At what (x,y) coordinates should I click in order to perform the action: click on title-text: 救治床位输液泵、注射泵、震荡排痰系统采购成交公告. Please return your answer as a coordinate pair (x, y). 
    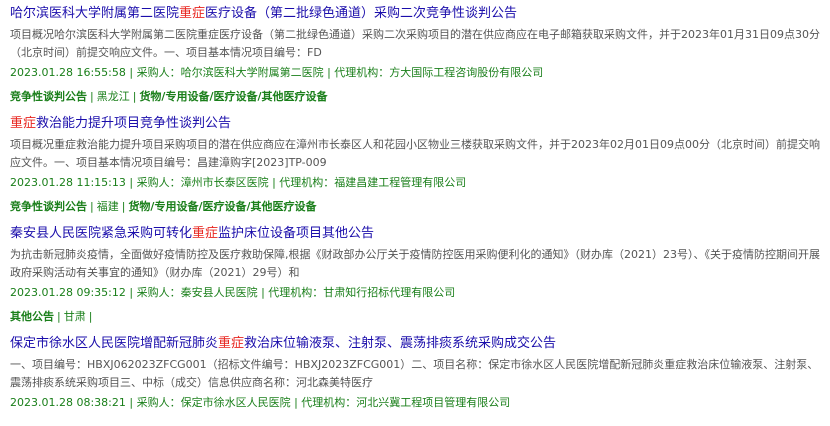
    Looking at the image, I should click on (400, 343).